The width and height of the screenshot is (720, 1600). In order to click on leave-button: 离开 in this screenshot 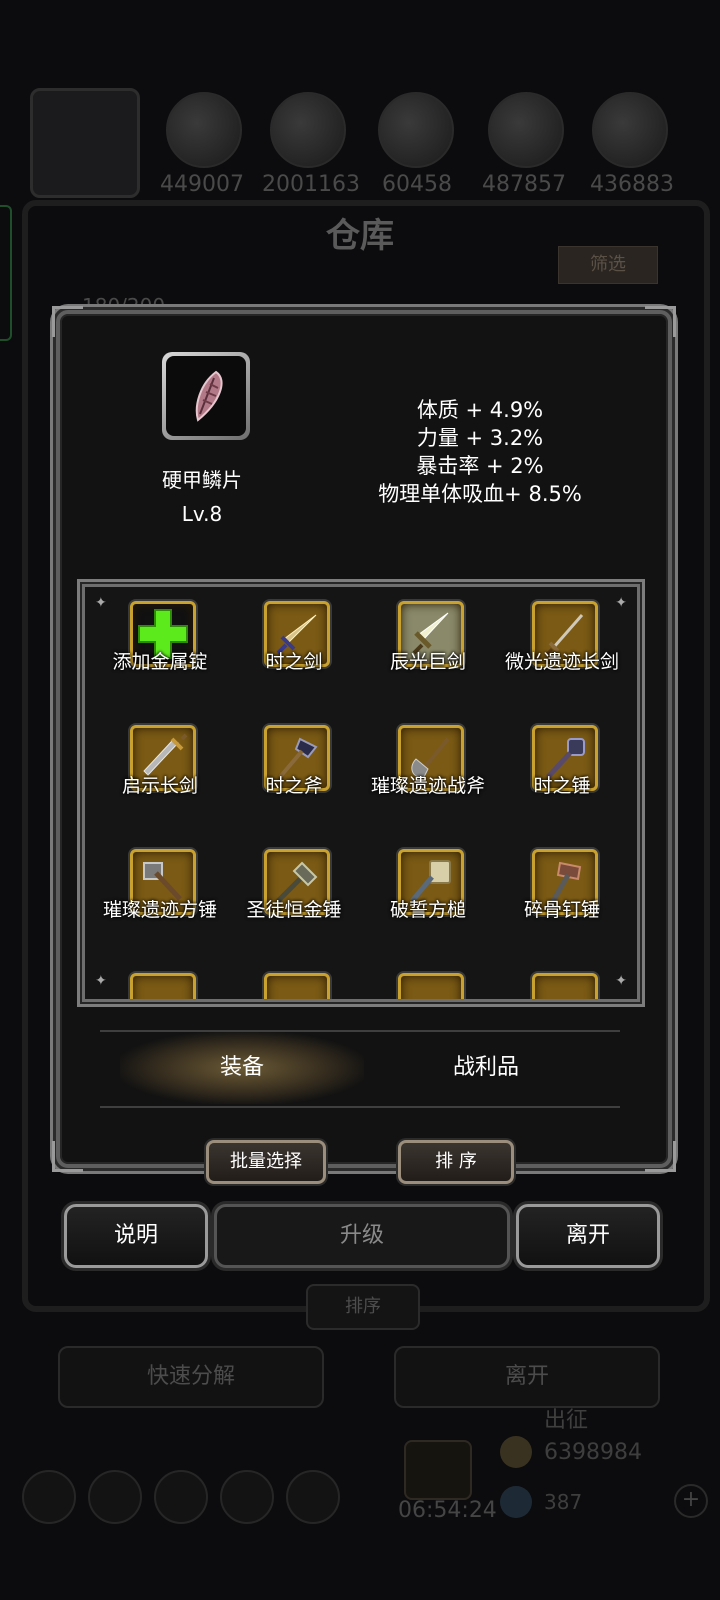, I will do `click(588, 1236)`.